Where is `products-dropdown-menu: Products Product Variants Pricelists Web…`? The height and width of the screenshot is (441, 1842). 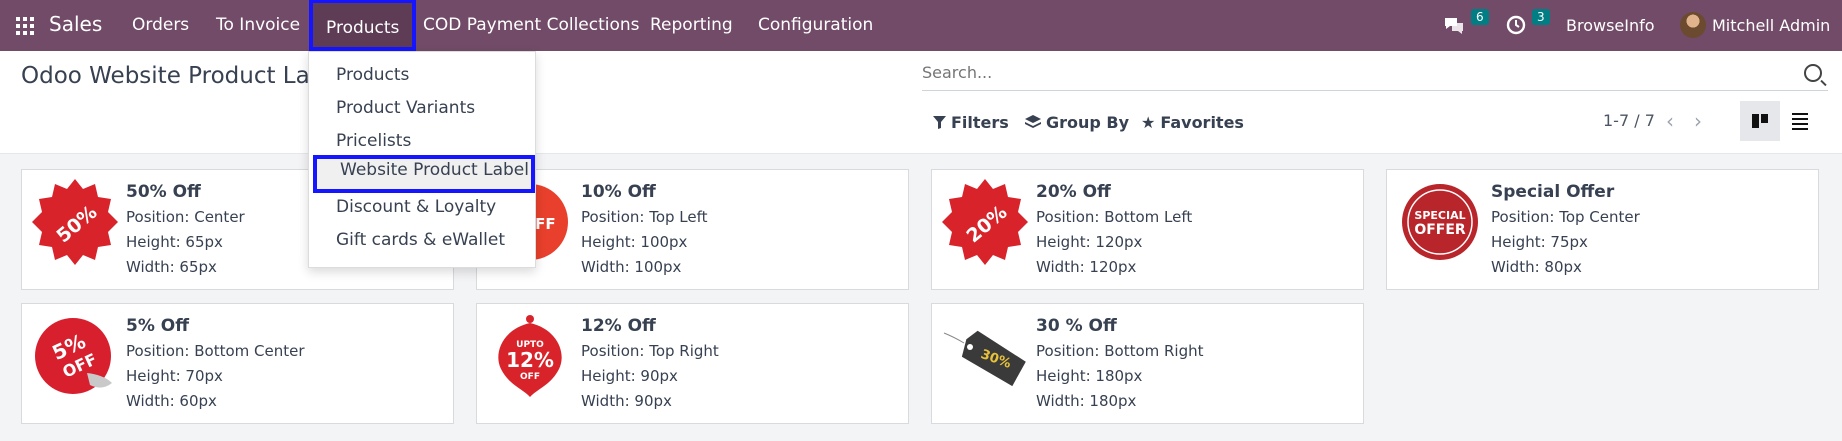
products-dropdown-menu: Products Product Variants Pricelists Web… is located at coordinates (422, 159).